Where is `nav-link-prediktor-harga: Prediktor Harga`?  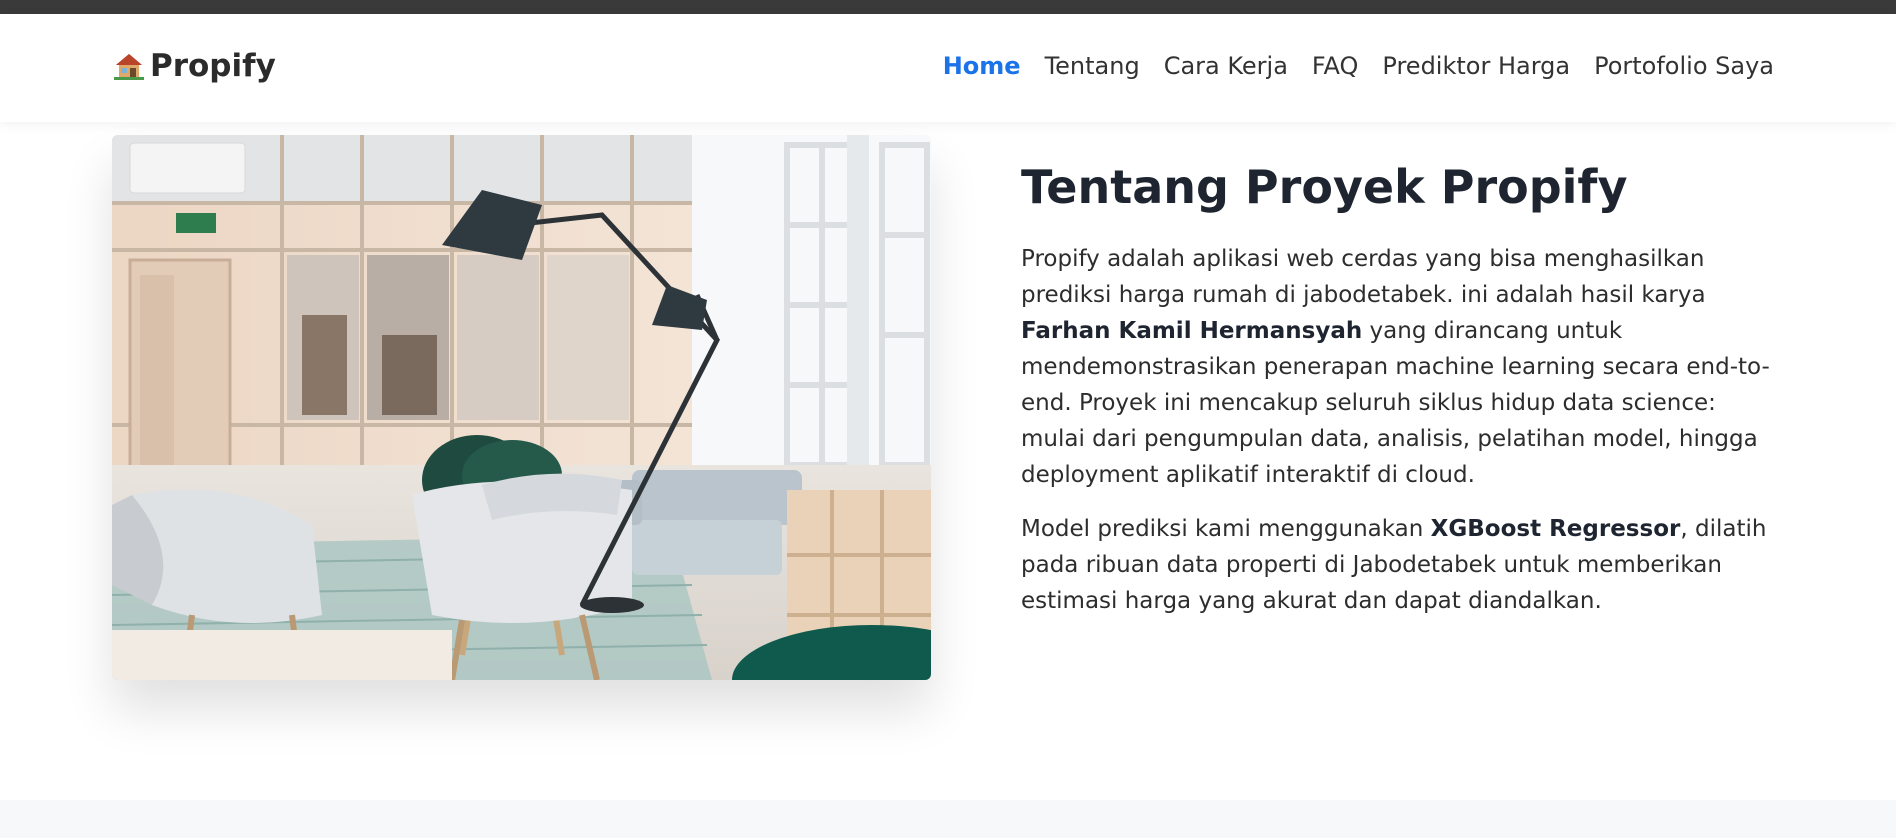
nav-link-prediktor-harga: Prediktor Harga is located at coordinates (1476, 66).